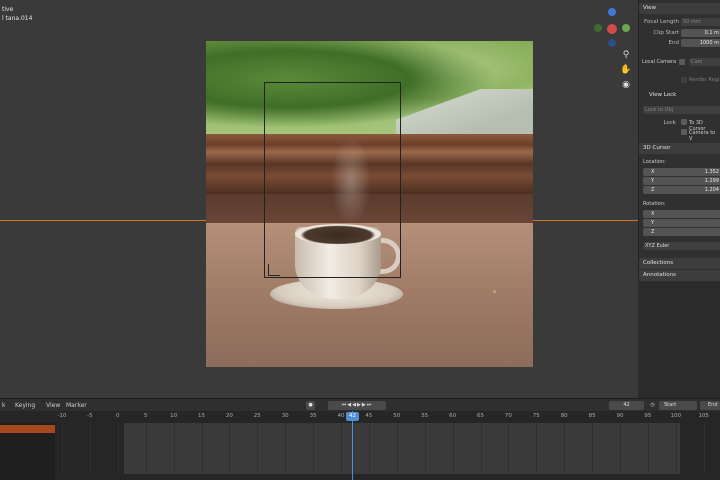 Image resolution: width=720 pixels, height=480 pixels. What do you see at coordinates (494, 291) in the screenshot?
I see `cursor-dot` at bounding box center [494, 291].